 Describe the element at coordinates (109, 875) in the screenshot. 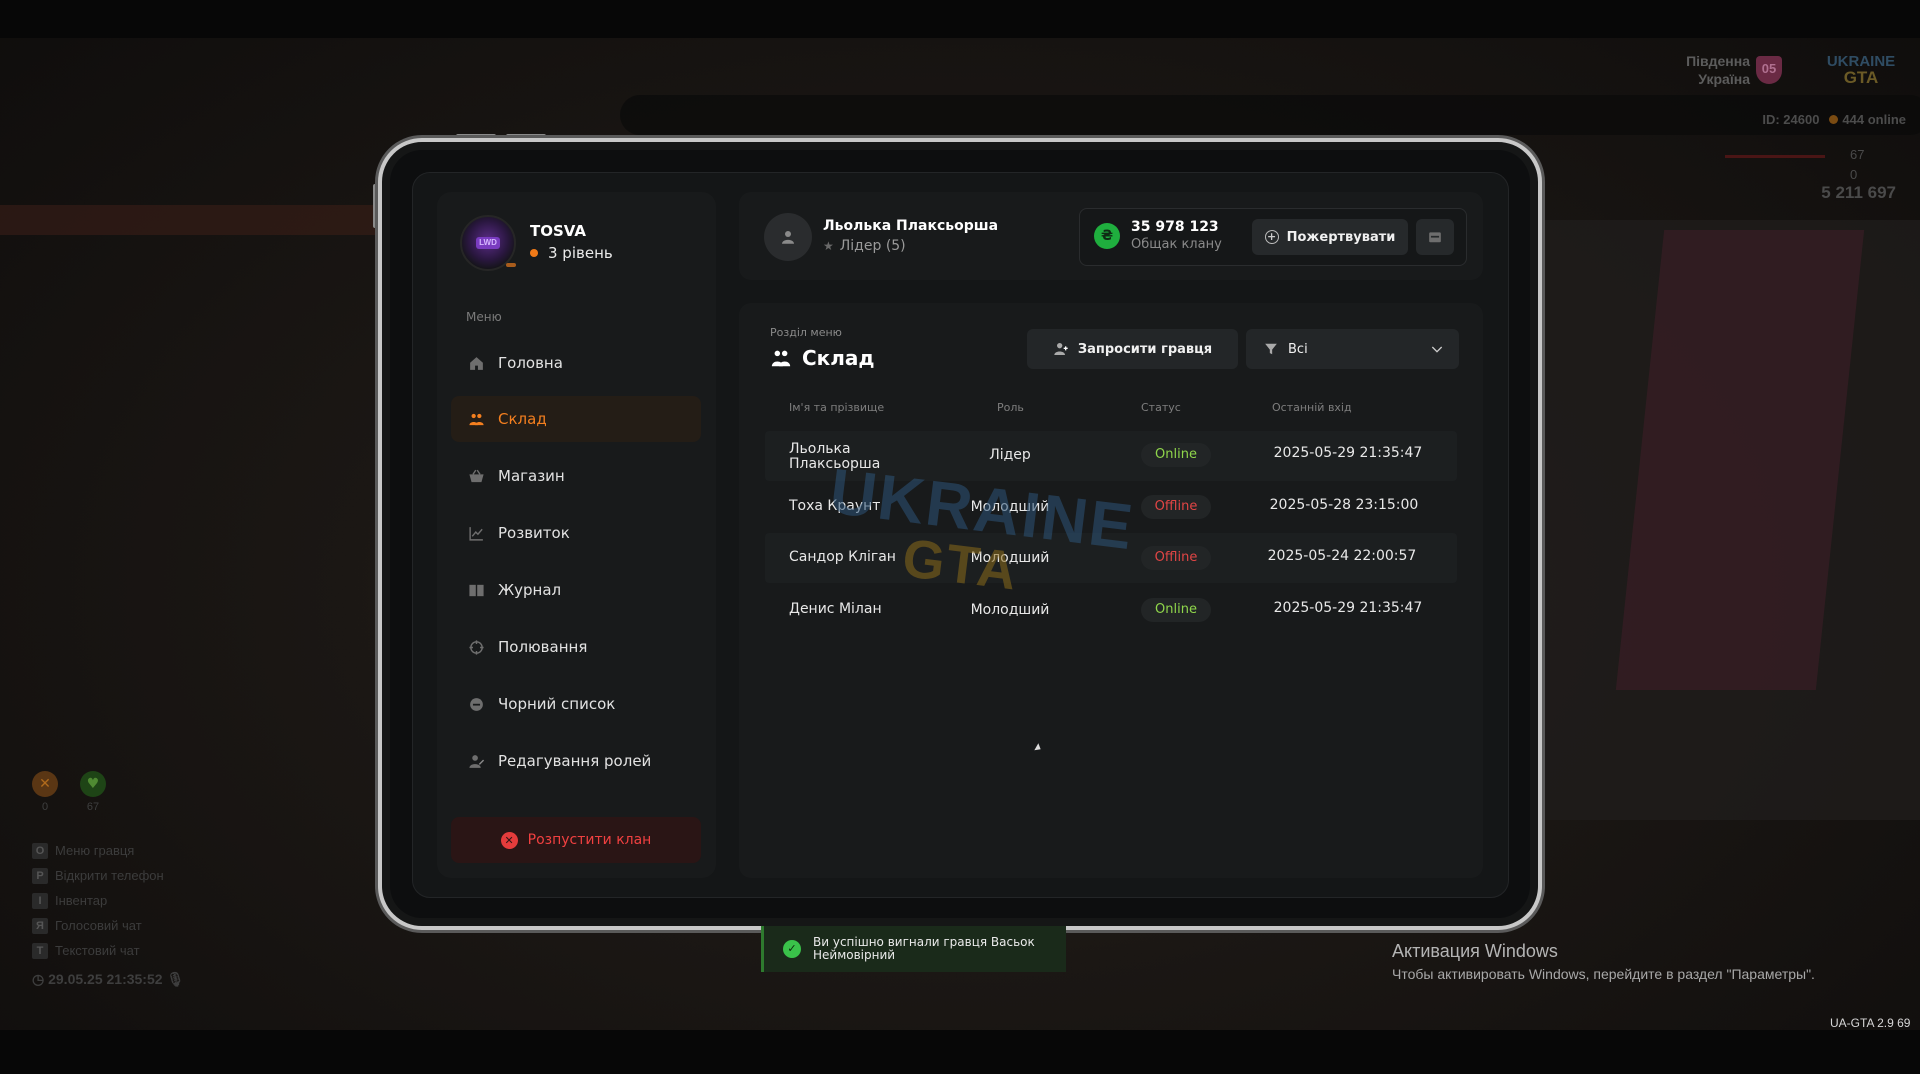

I see `keybind-label: Відкрити телефон` at that location.